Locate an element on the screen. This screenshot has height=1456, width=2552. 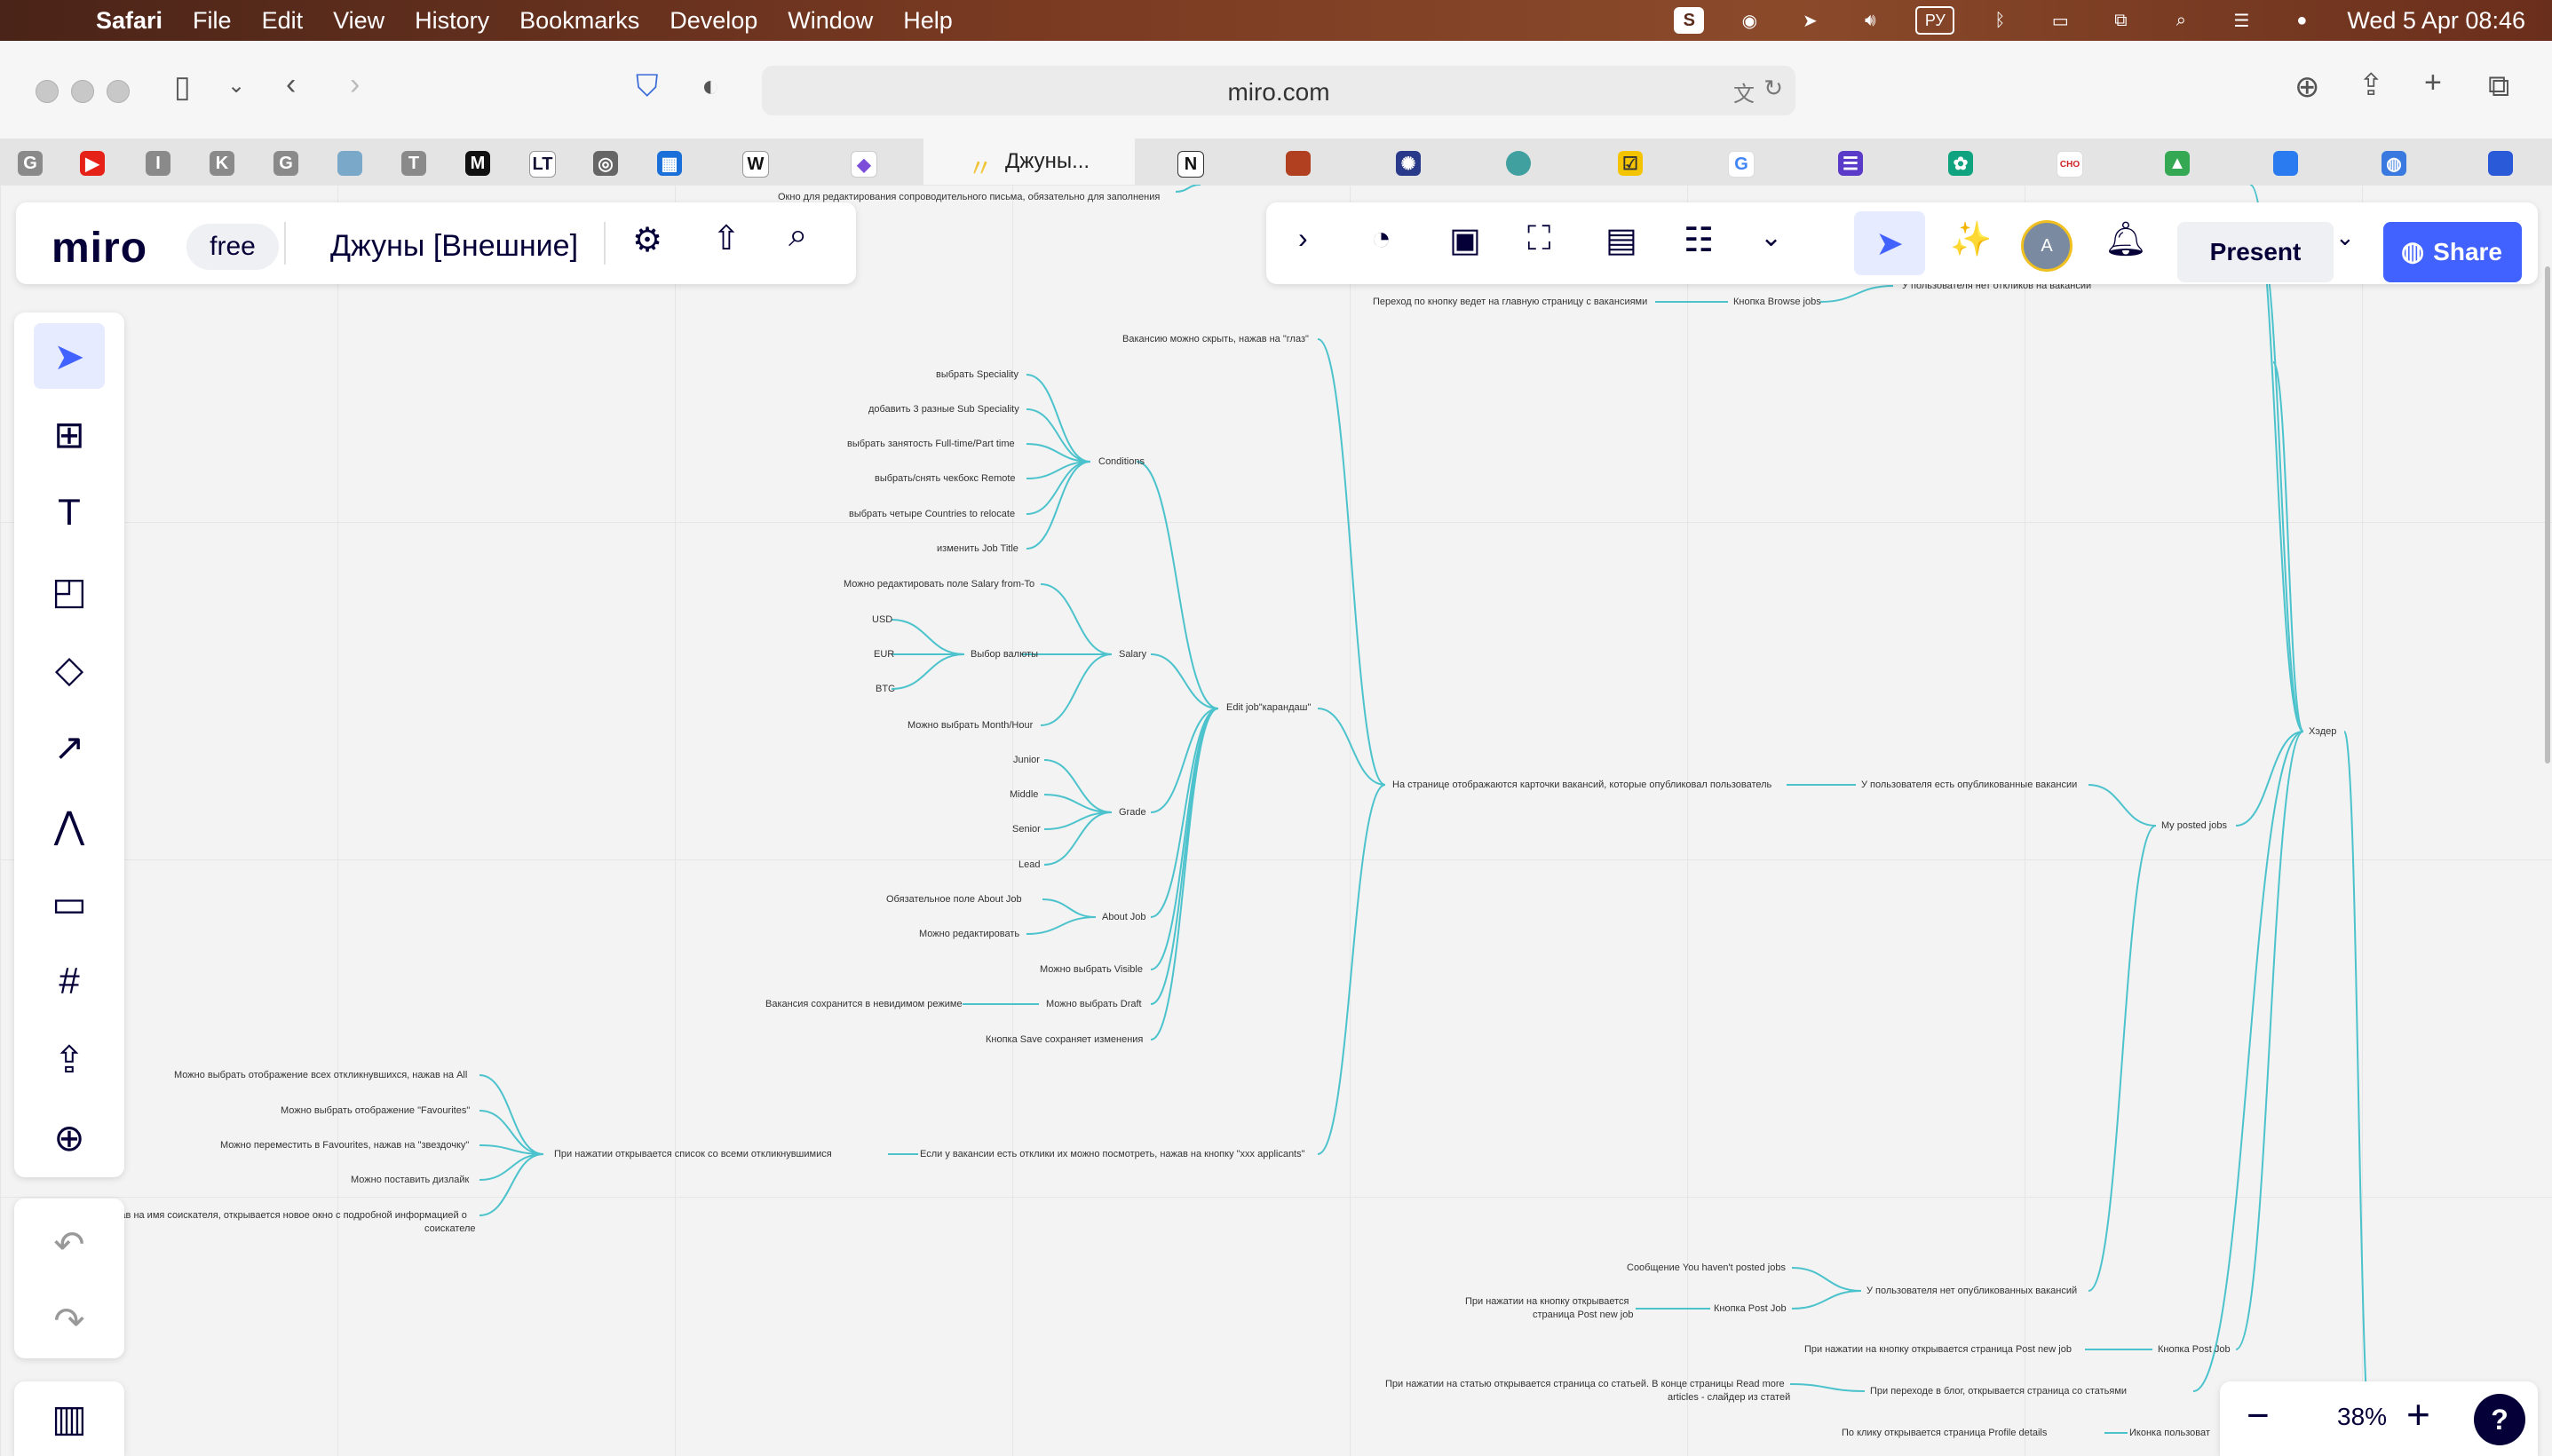
badge-tab-icon: ✺ is located at coordinates (1408, 163).